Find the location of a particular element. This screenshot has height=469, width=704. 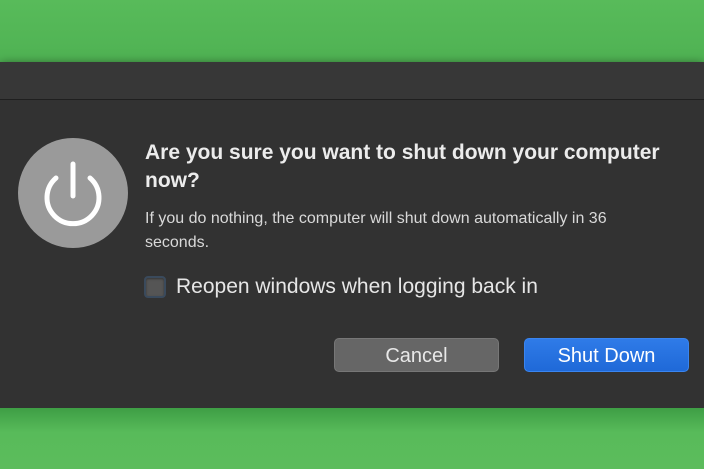

dialog-titlebar is located at coordinates (352, 81).